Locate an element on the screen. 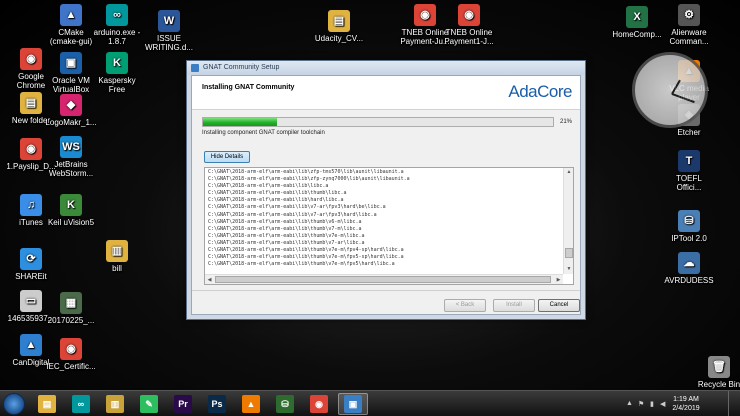 This screenshot has width=740, height=416. taskbar-app-vlc: ▲ is located at coordinates (251, 404).